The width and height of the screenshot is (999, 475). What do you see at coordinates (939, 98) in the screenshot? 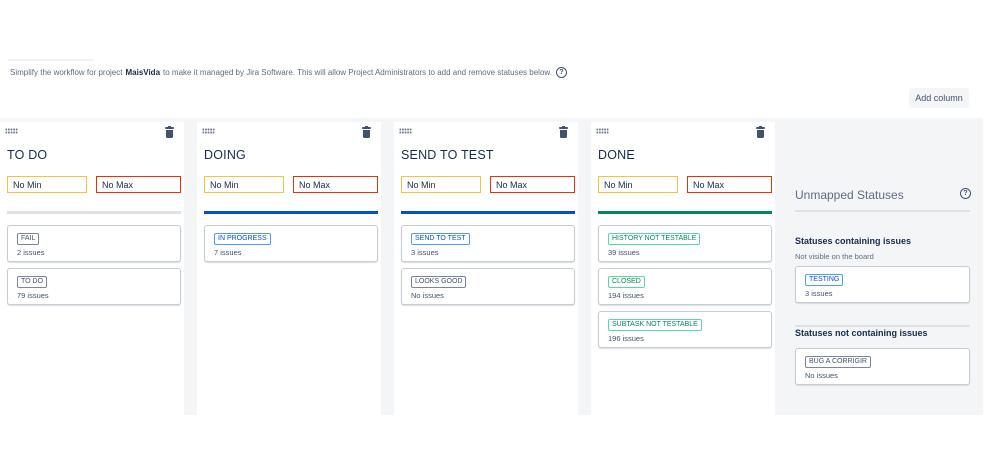
I see `add-column-button: Add column` at bounding box center [939, 98].